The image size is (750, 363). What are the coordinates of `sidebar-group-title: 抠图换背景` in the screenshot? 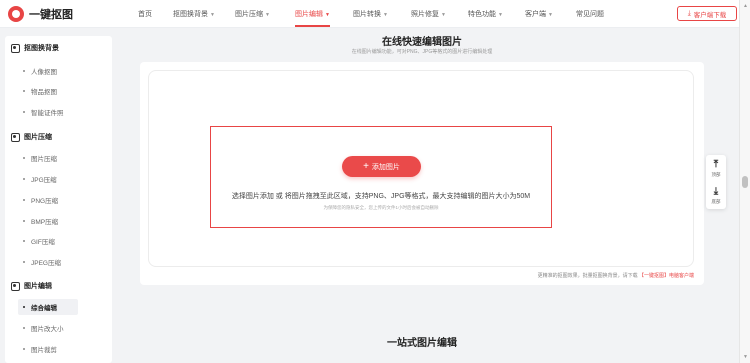 It's located at (41, 48).